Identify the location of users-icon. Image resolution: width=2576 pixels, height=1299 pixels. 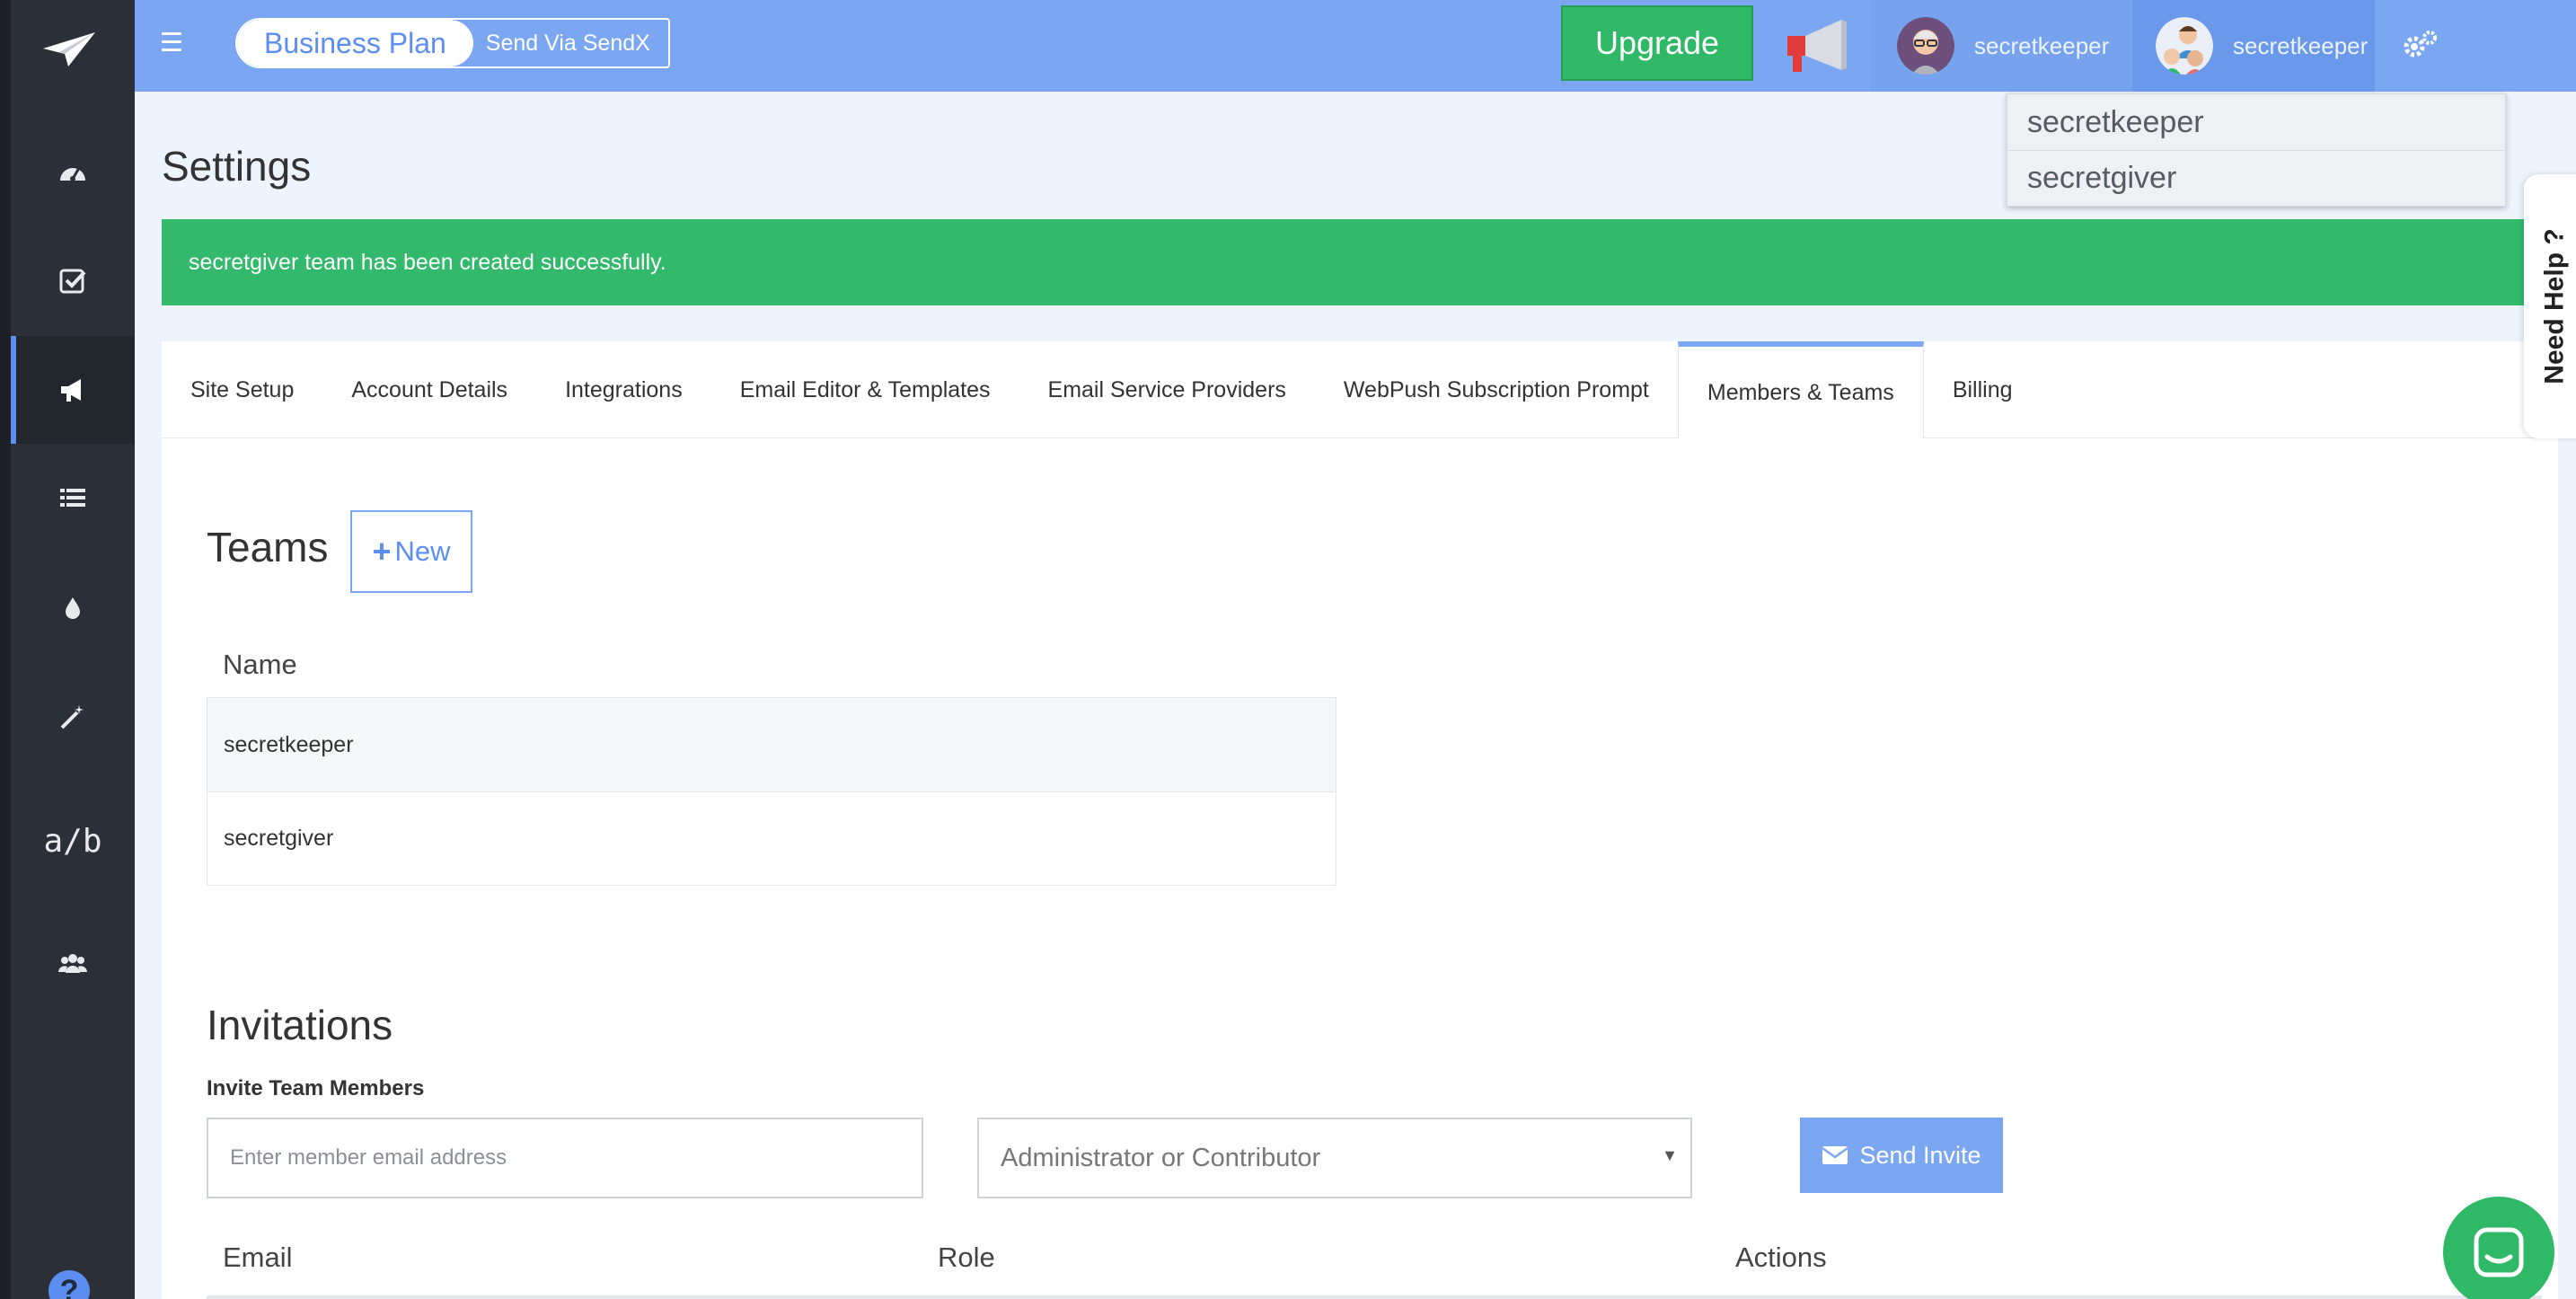
(72, 964).